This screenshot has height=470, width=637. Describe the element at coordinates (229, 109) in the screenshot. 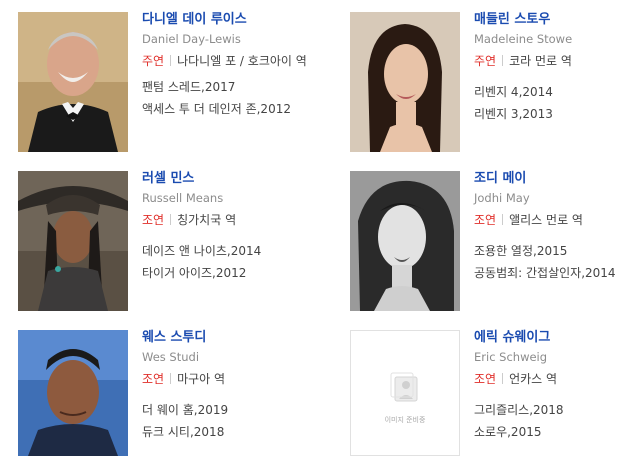

I see `work-link: 액세스 투 더 데인저 존,2012` at that location.